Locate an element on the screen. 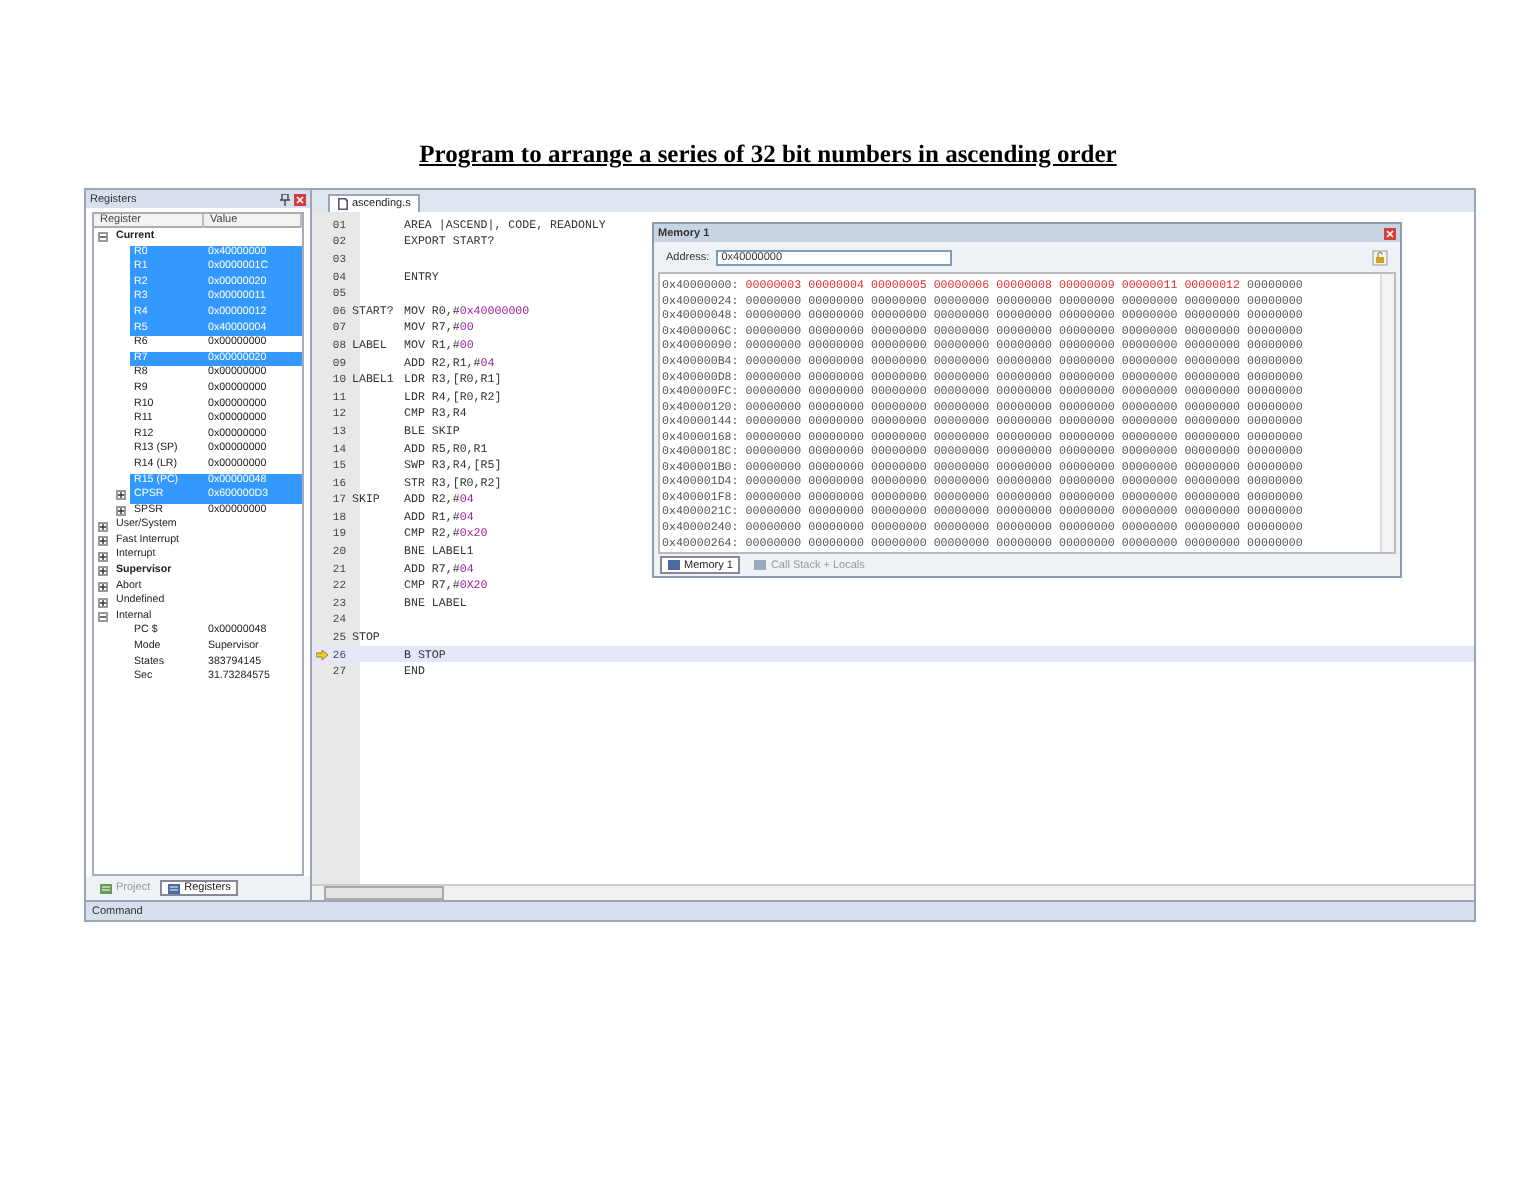 The height and width of the screenshot is (1188, 1536). pin-icon is located at coordinates (285, 199).